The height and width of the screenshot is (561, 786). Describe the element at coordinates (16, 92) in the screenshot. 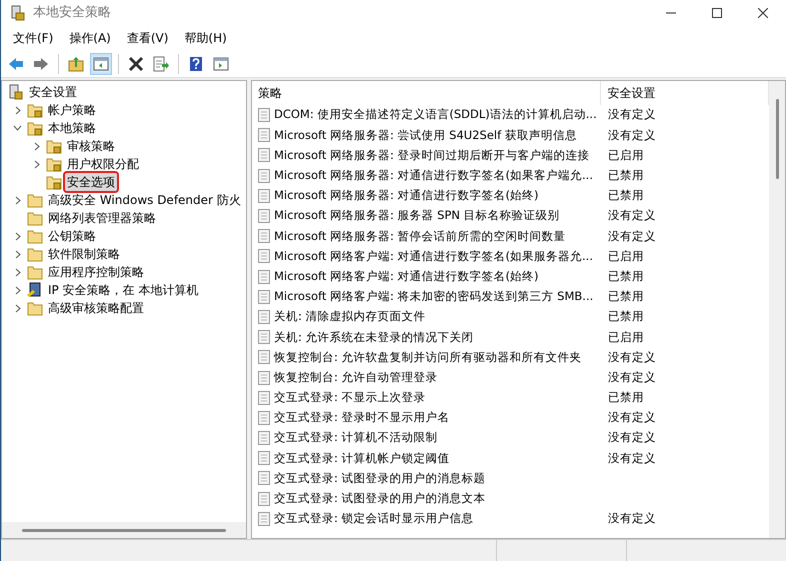

I see `computer-lock-icon` at that location.